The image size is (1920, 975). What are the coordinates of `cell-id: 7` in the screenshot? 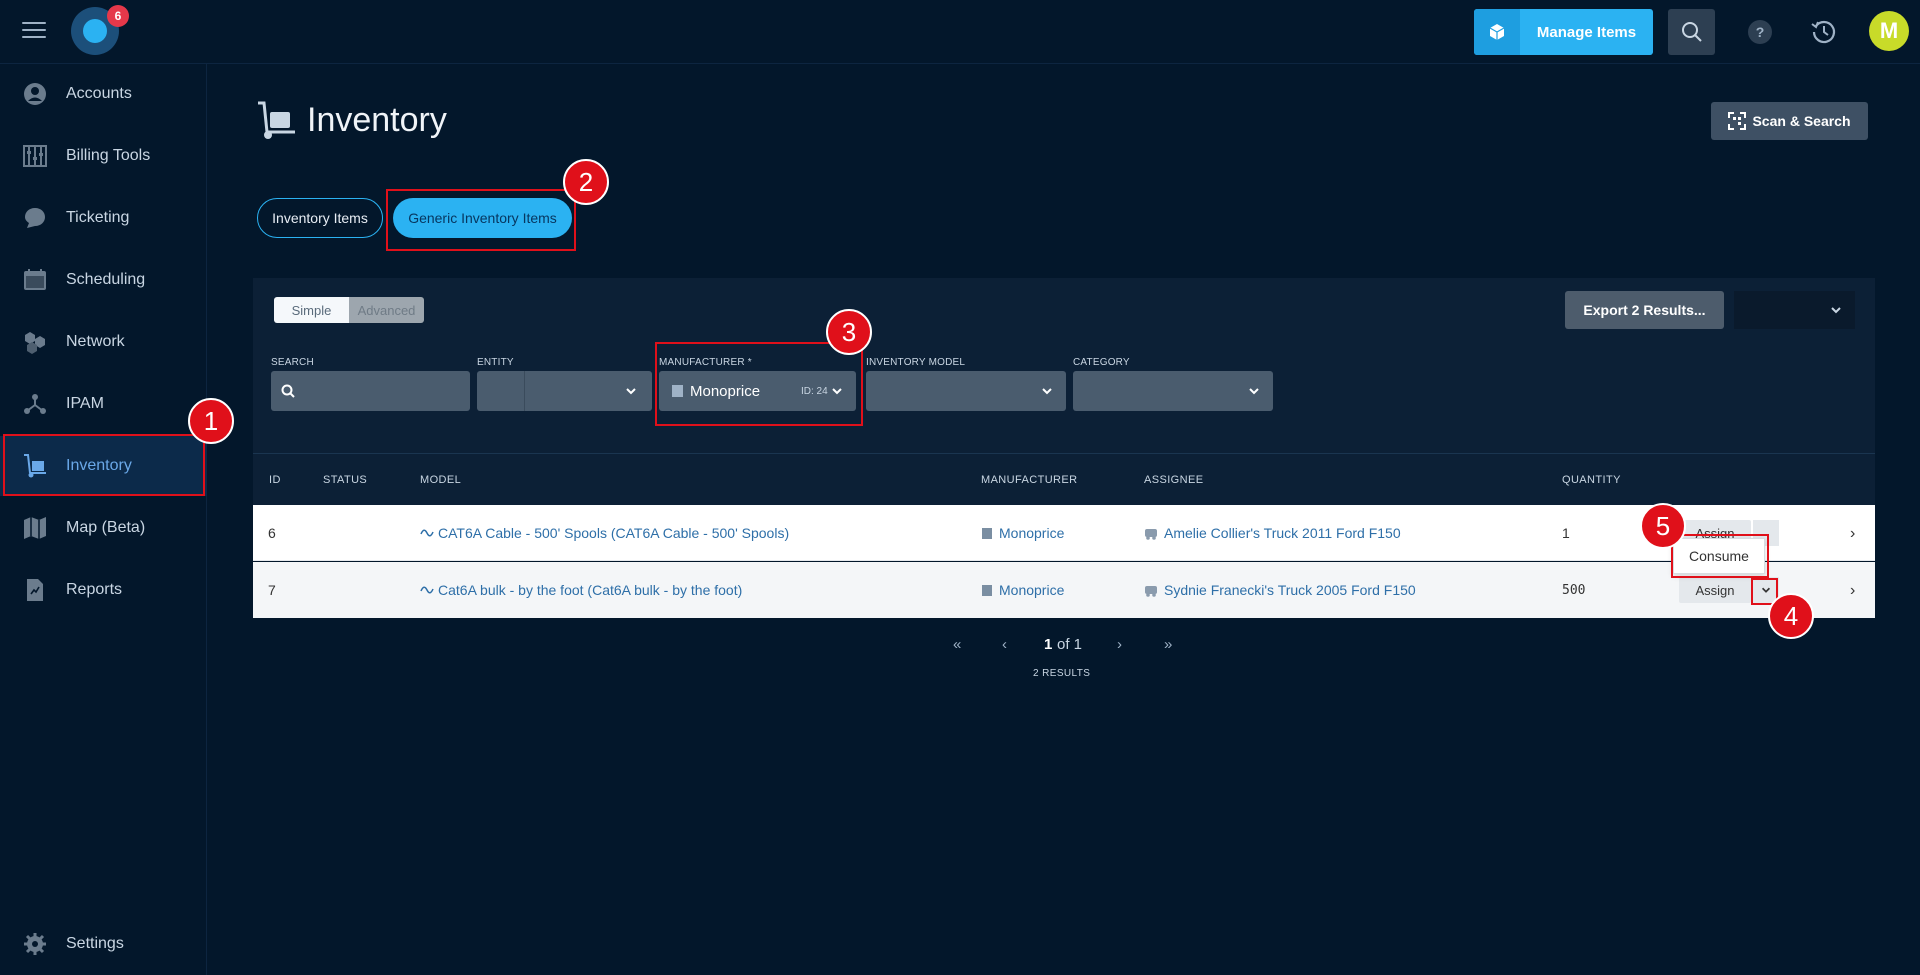 It's located at (272, 590).